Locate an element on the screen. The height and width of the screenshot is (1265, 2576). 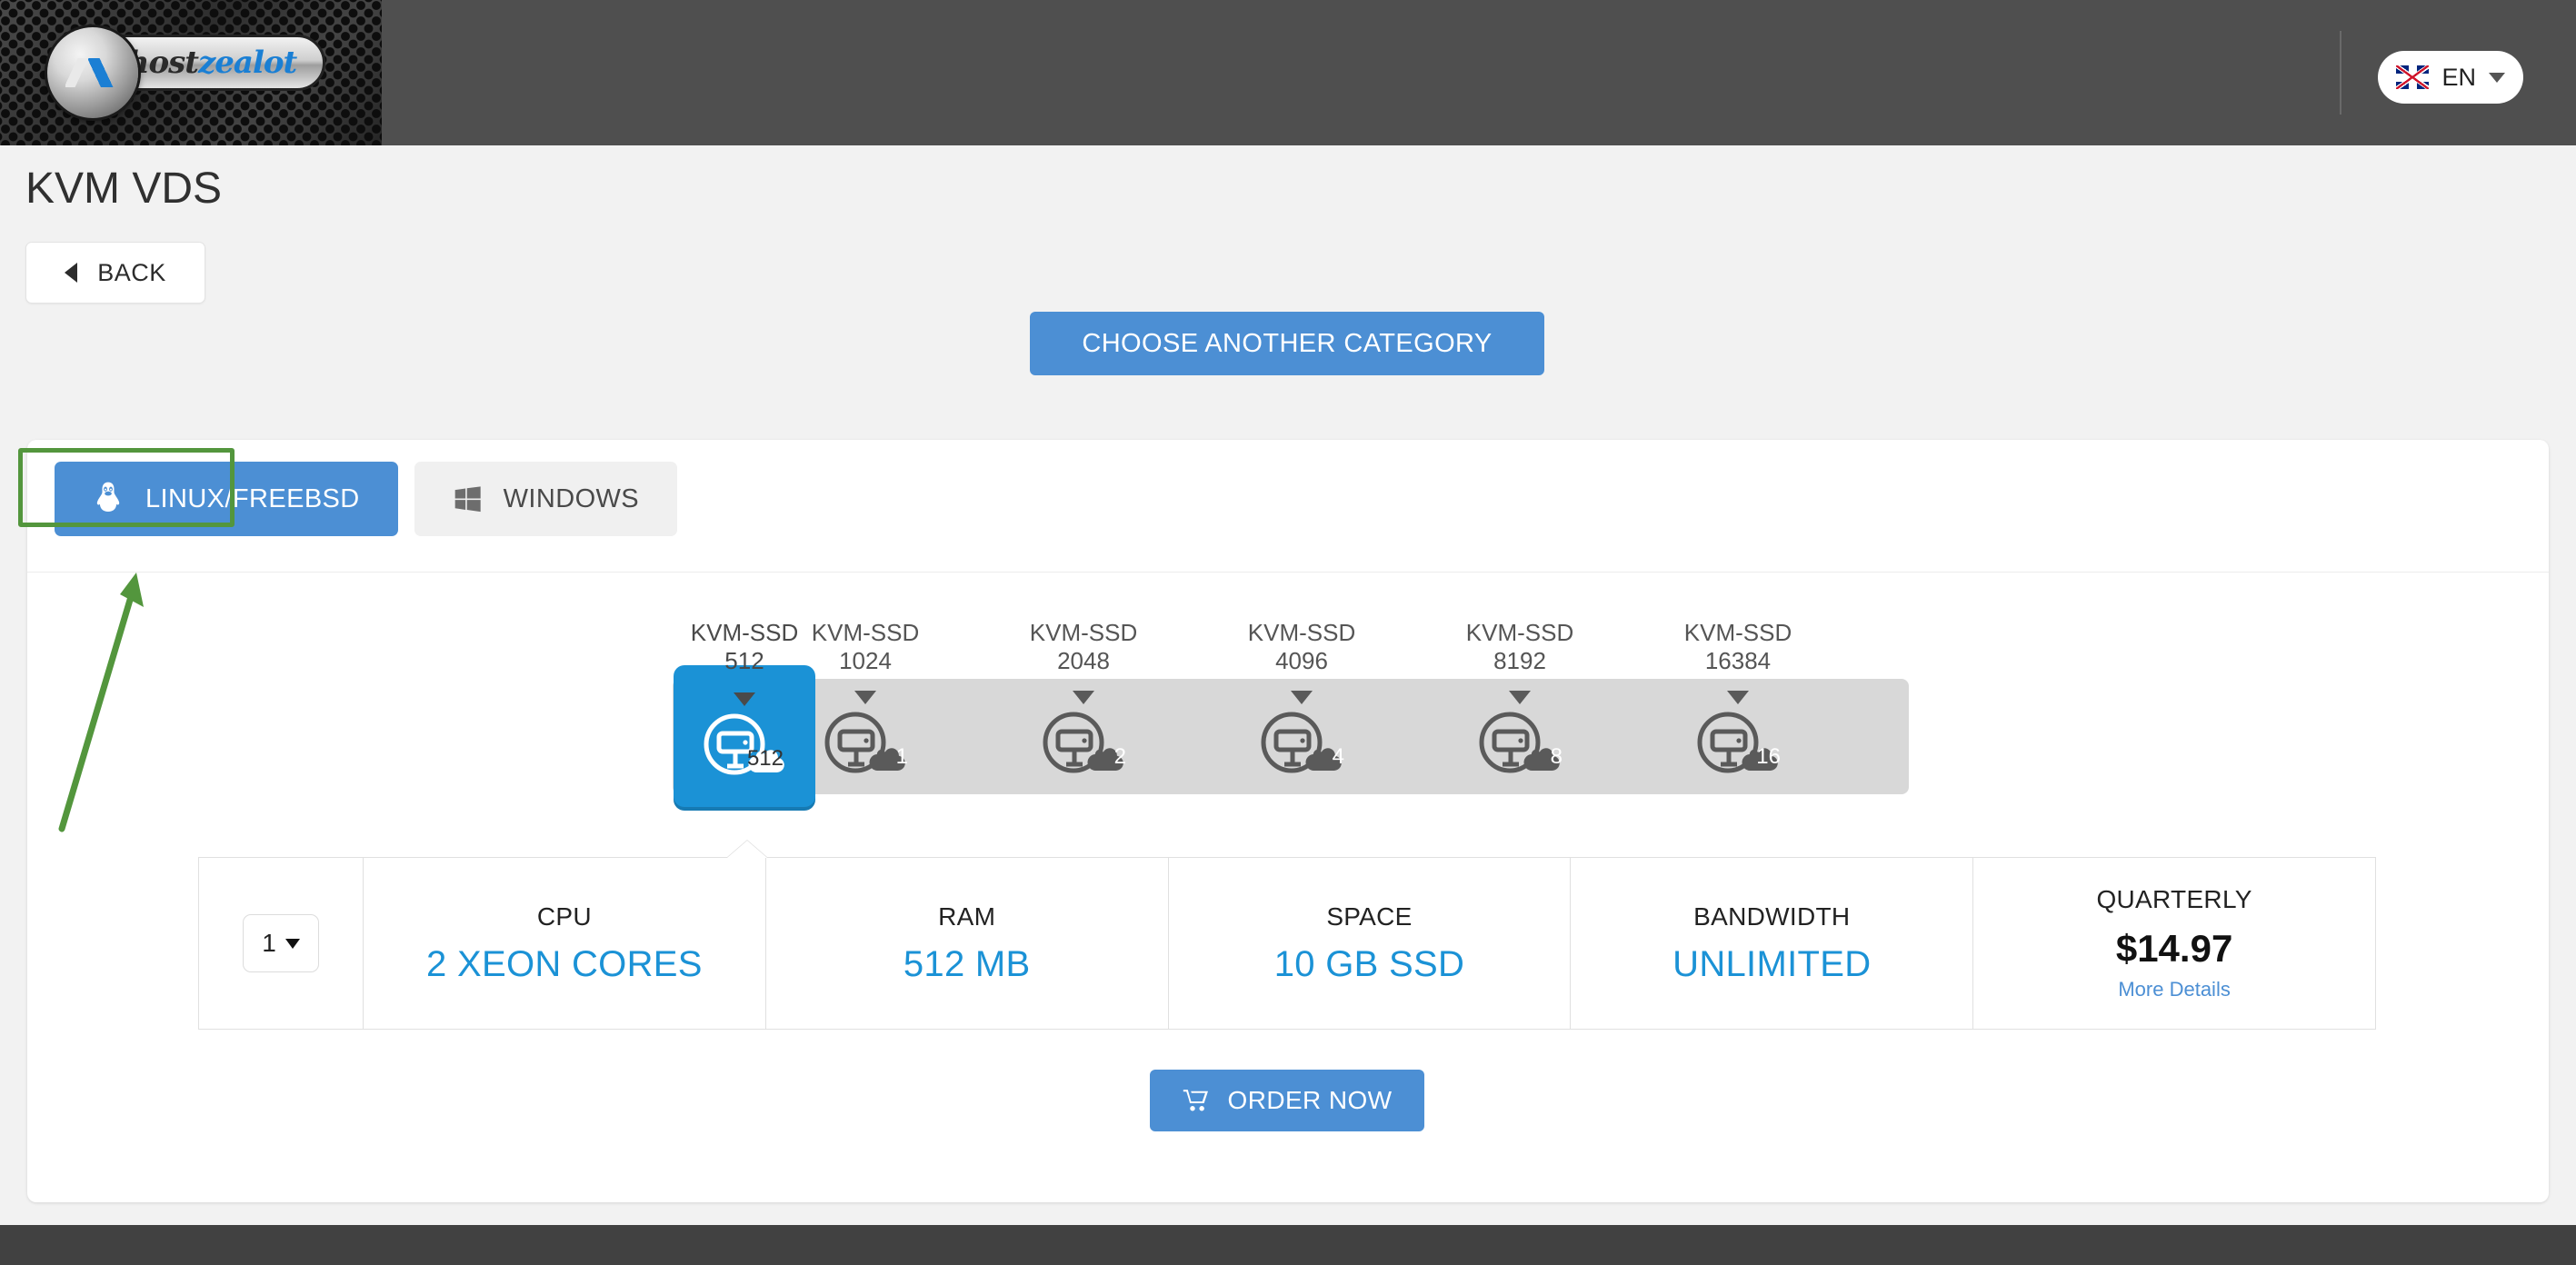
plan-name: KVM-SSD 8192 is located at coordinates (1519, 647).